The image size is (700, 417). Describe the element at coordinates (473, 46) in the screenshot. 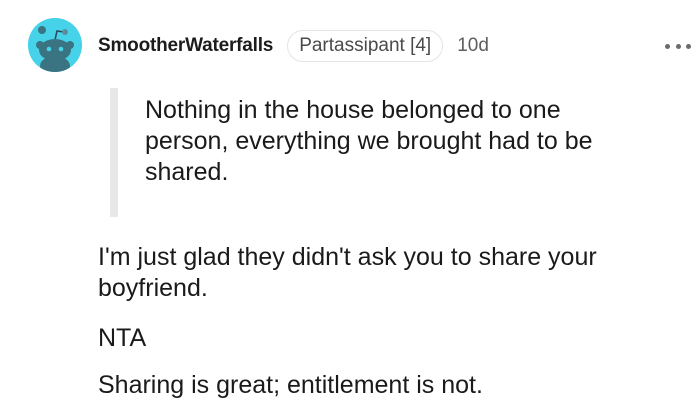

I see `comment-timestamp: 10d` at that location.